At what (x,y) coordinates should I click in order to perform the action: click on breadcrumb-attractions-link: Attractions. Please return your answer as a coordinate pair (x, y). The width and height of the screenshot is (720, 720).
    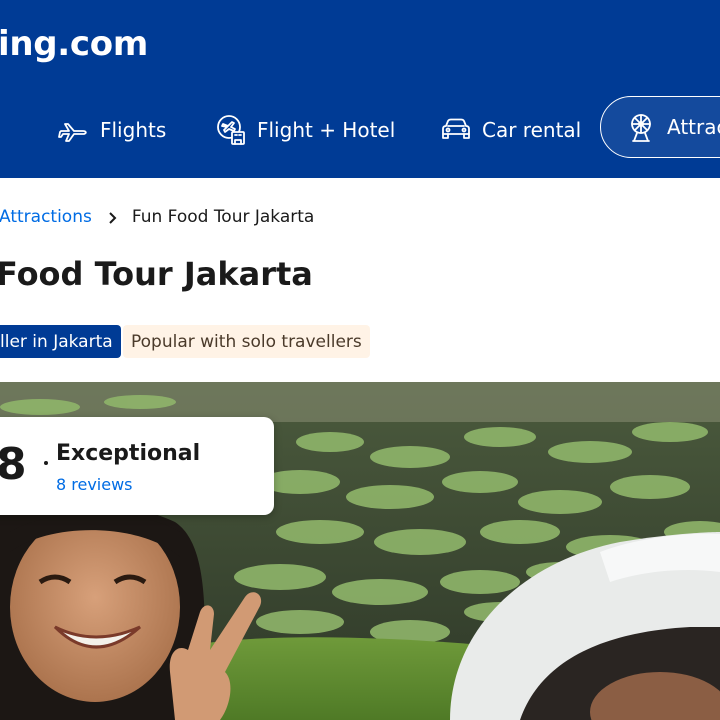
    Looking at the image, I should click on (46, 217).